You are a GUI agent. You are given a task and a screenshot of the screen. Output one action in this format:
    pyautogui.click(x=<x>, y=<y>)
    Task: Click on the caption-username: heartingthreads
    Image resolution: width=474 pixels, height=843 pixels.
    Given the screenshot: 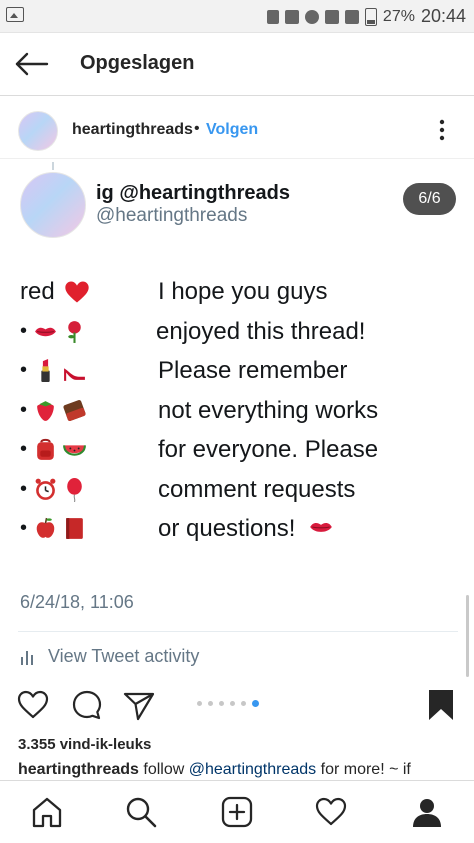 What is the action you would take?
    pyautogui.click(x=78, y=769)
    